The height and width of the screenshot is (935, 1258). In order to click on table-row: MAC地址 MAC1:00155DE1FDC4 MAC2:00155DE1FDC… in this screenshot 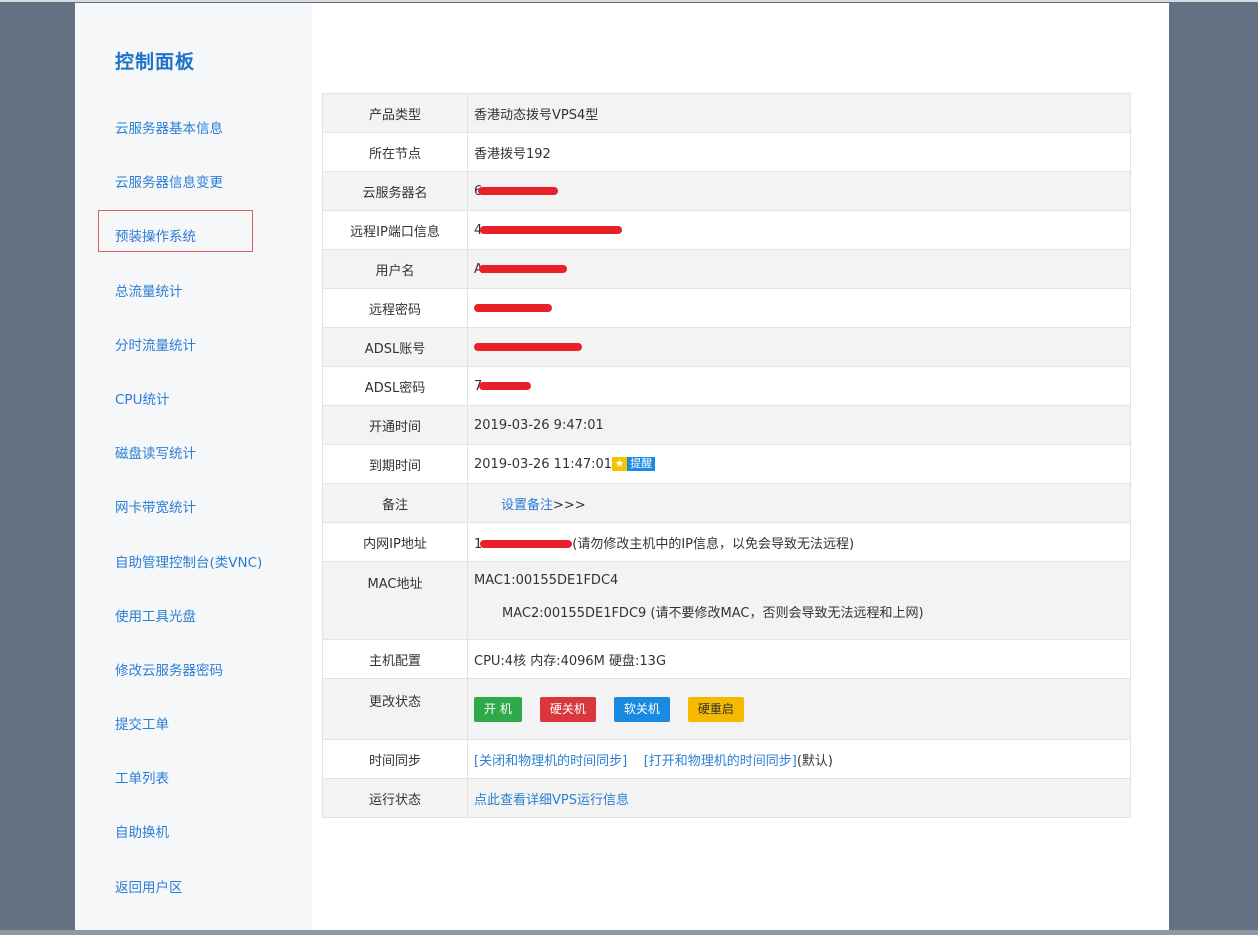, I will do `click(726, 600)`.